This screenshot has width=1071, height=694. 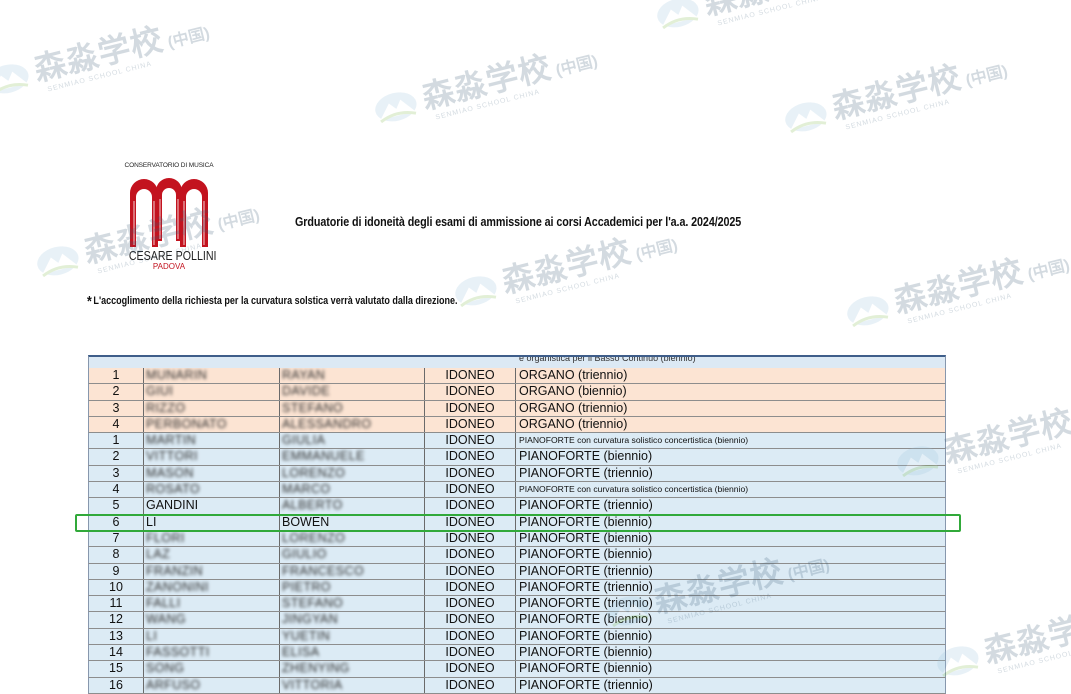 What do you see at coordinates (173, 684) in the screenshot?
I see `row-surname-text: ARFUSO` at bounding box center [173, 684].